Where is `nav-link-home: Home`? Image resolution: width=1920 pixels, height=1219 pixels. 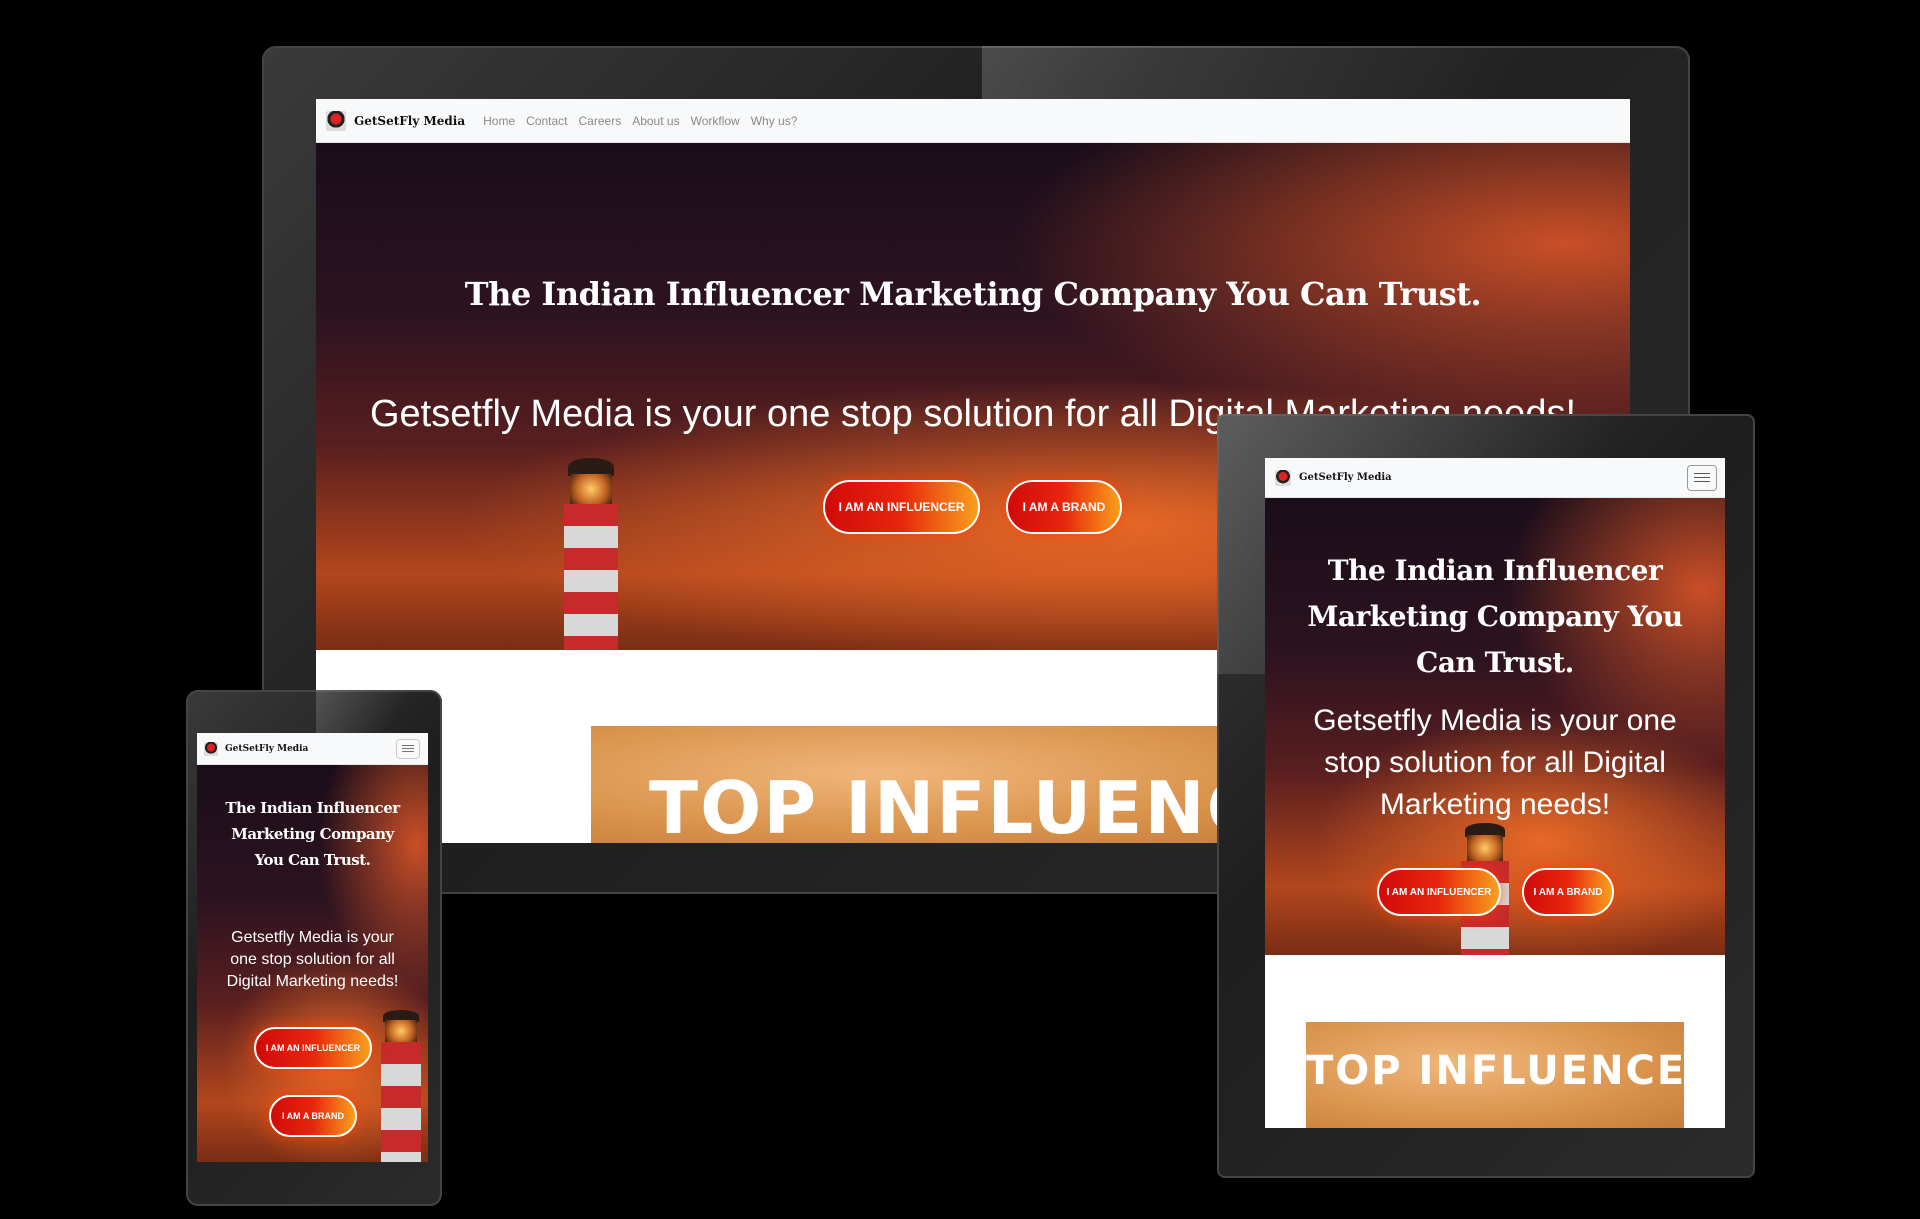
nav-link-home: Home is located at coordinates (499, 121).